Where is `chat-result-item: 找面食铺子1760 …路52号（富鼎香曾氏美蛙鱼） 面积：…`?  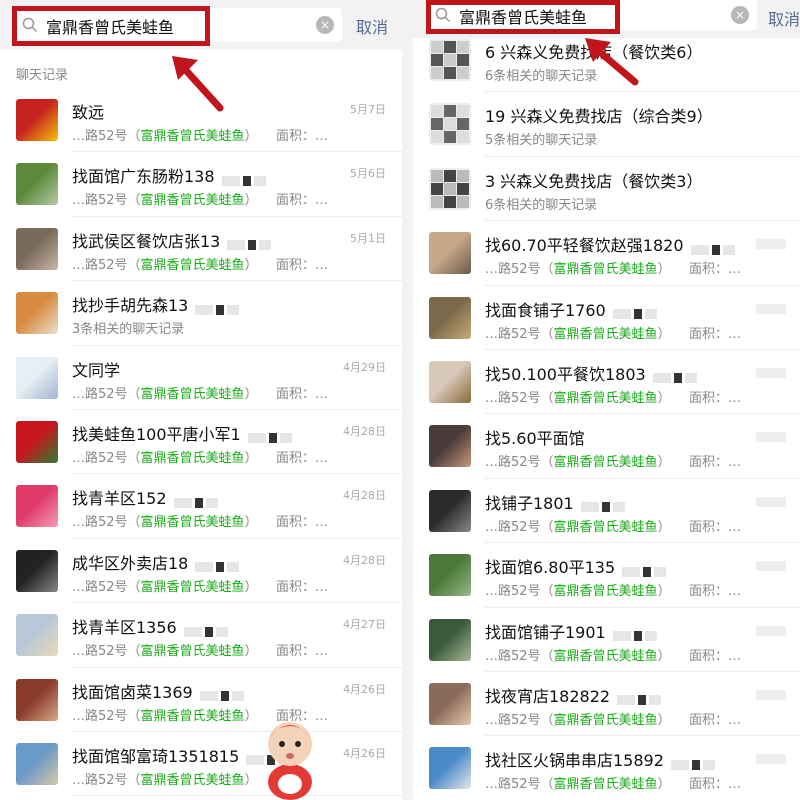 chat-result-item: 找面食铺子1760 …路52号（富鼎香曾氏美蛙鱼） 面积：… is located at coordinates (606, 318).